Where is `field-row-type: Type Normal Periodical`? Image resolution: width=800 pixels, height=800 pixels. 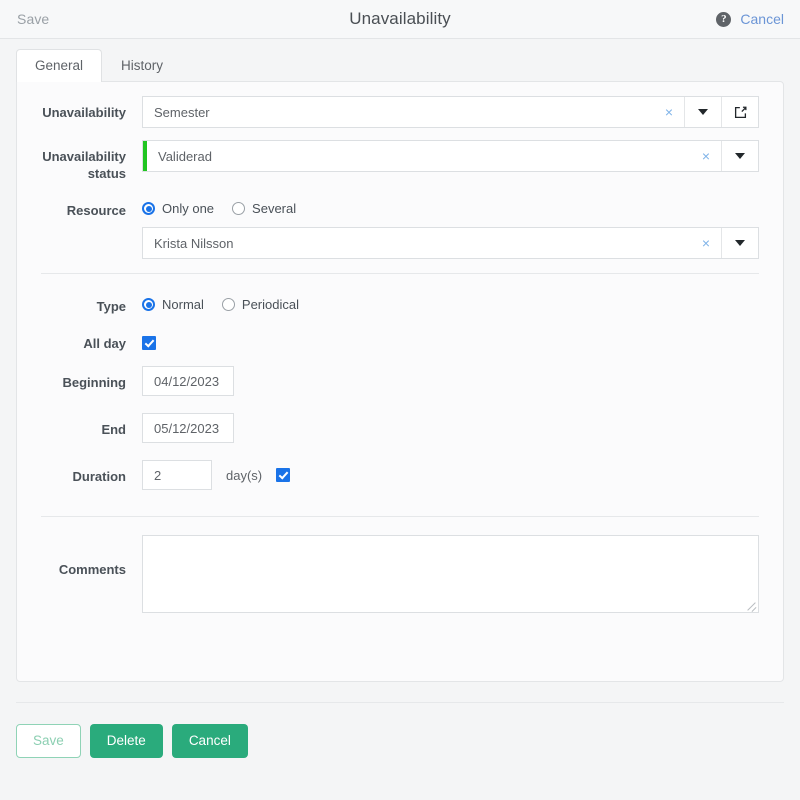 field-row-type: Type Normal Periodical is located at coordinates (400, 302).